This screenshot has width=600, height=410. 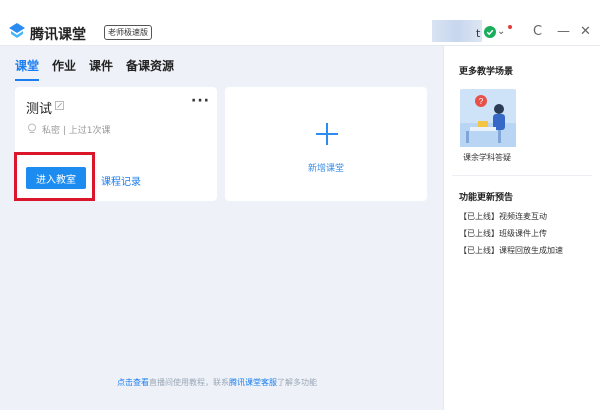 What do you see at coordinates (121, 180) in the screenshot?
I see `course-record-link: 课程记录` at bounding box center [121, 180].